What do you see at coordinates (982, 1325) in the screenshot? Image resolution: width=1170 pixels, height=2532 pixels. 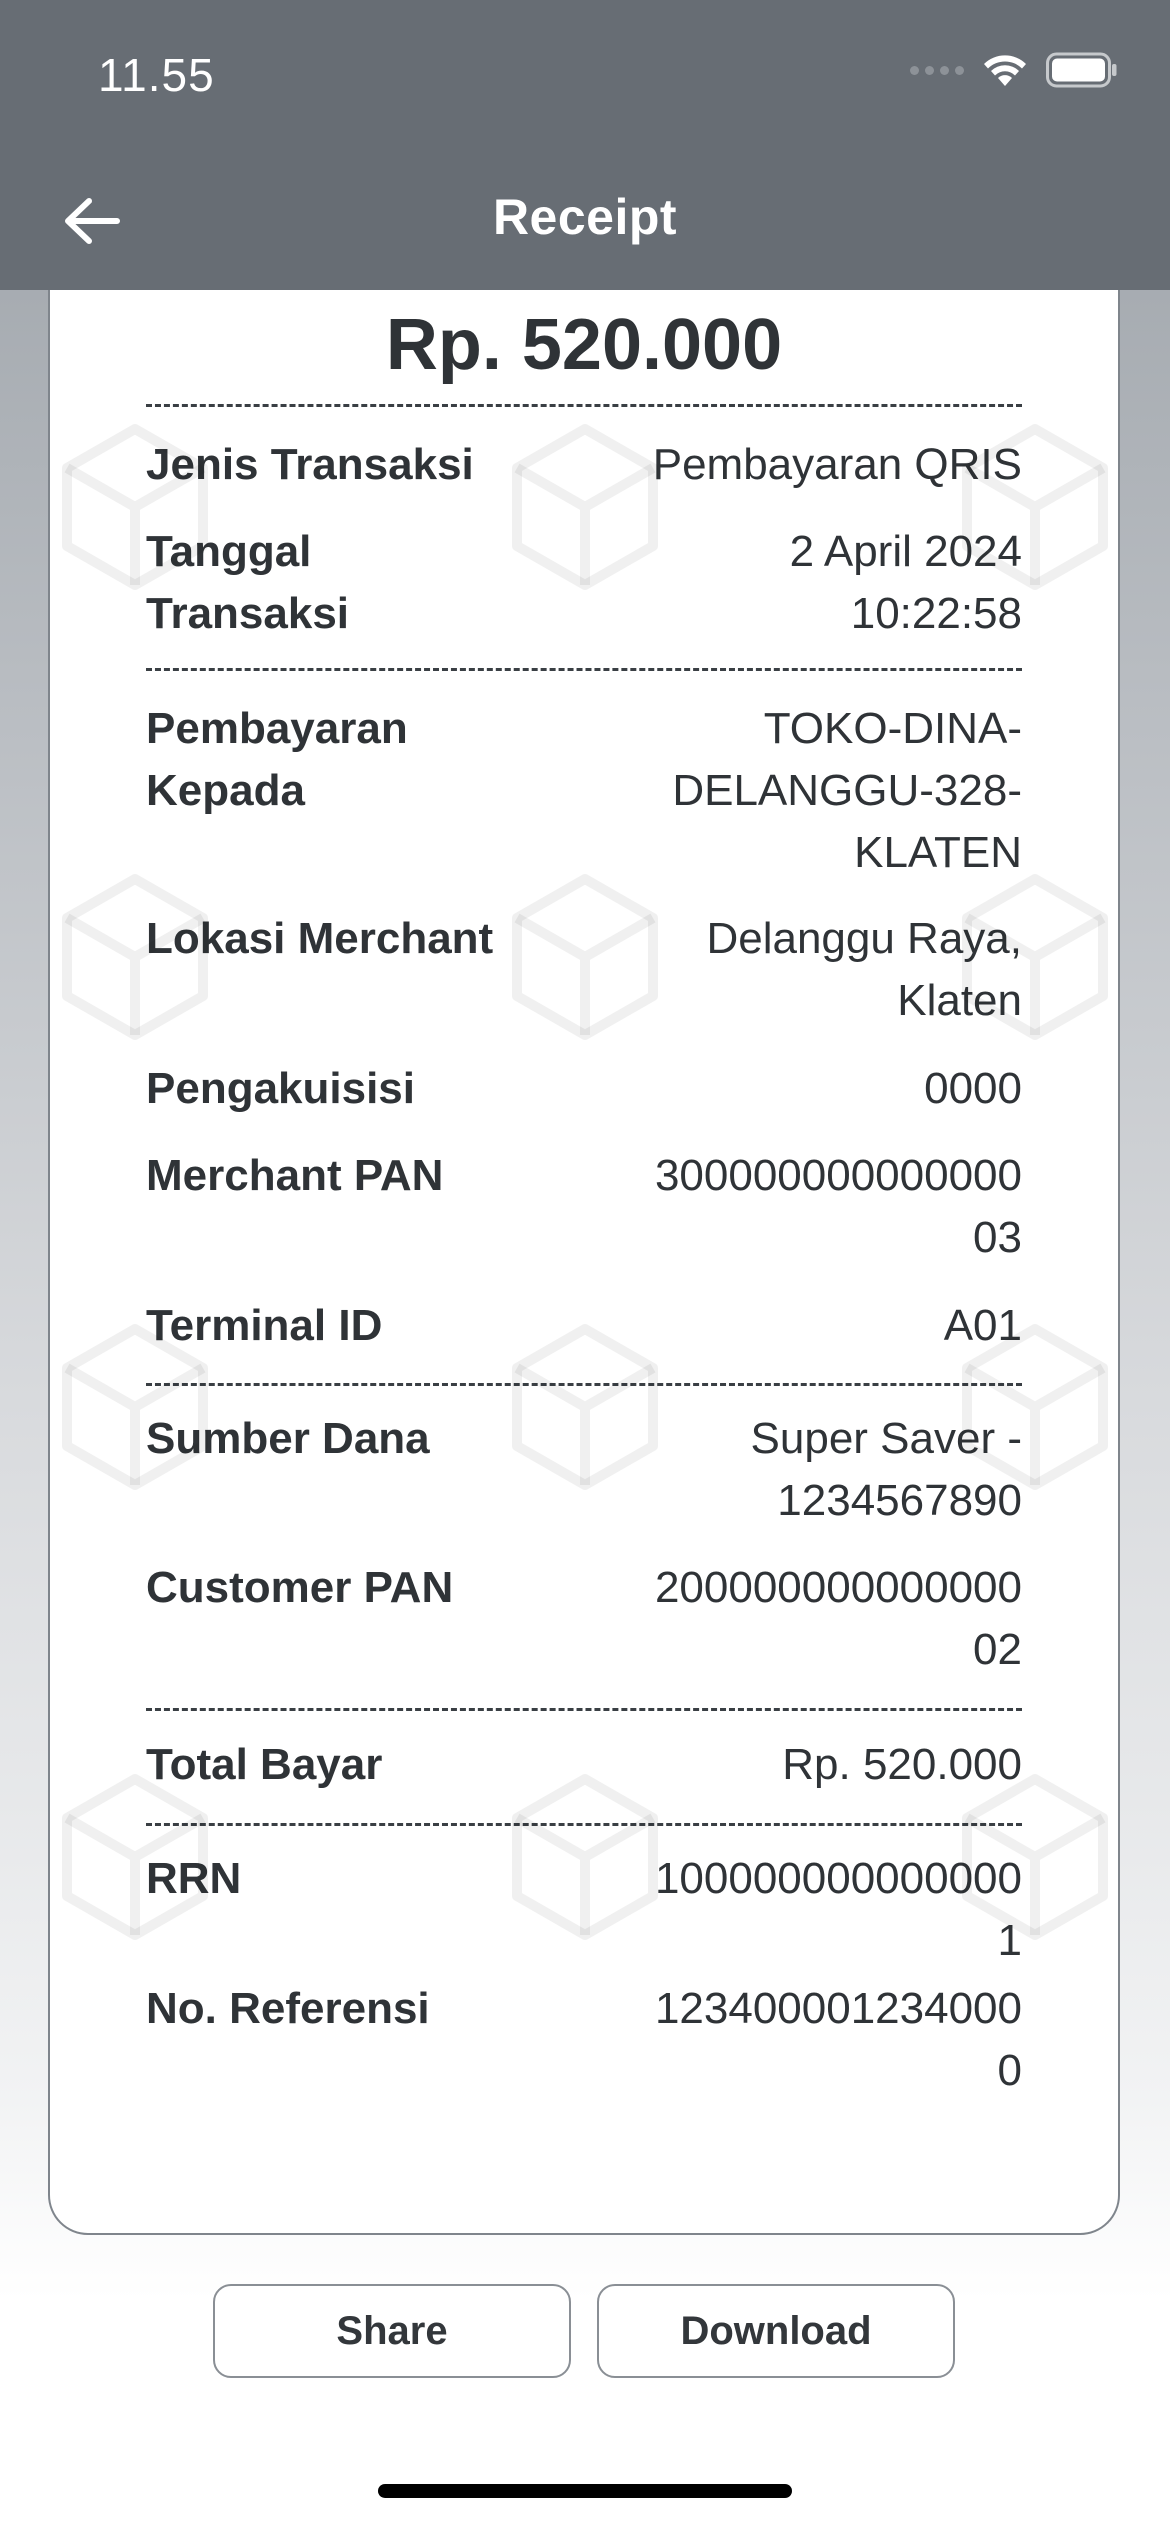 I see `row-value: A01` at bounding box center [982, 1325].